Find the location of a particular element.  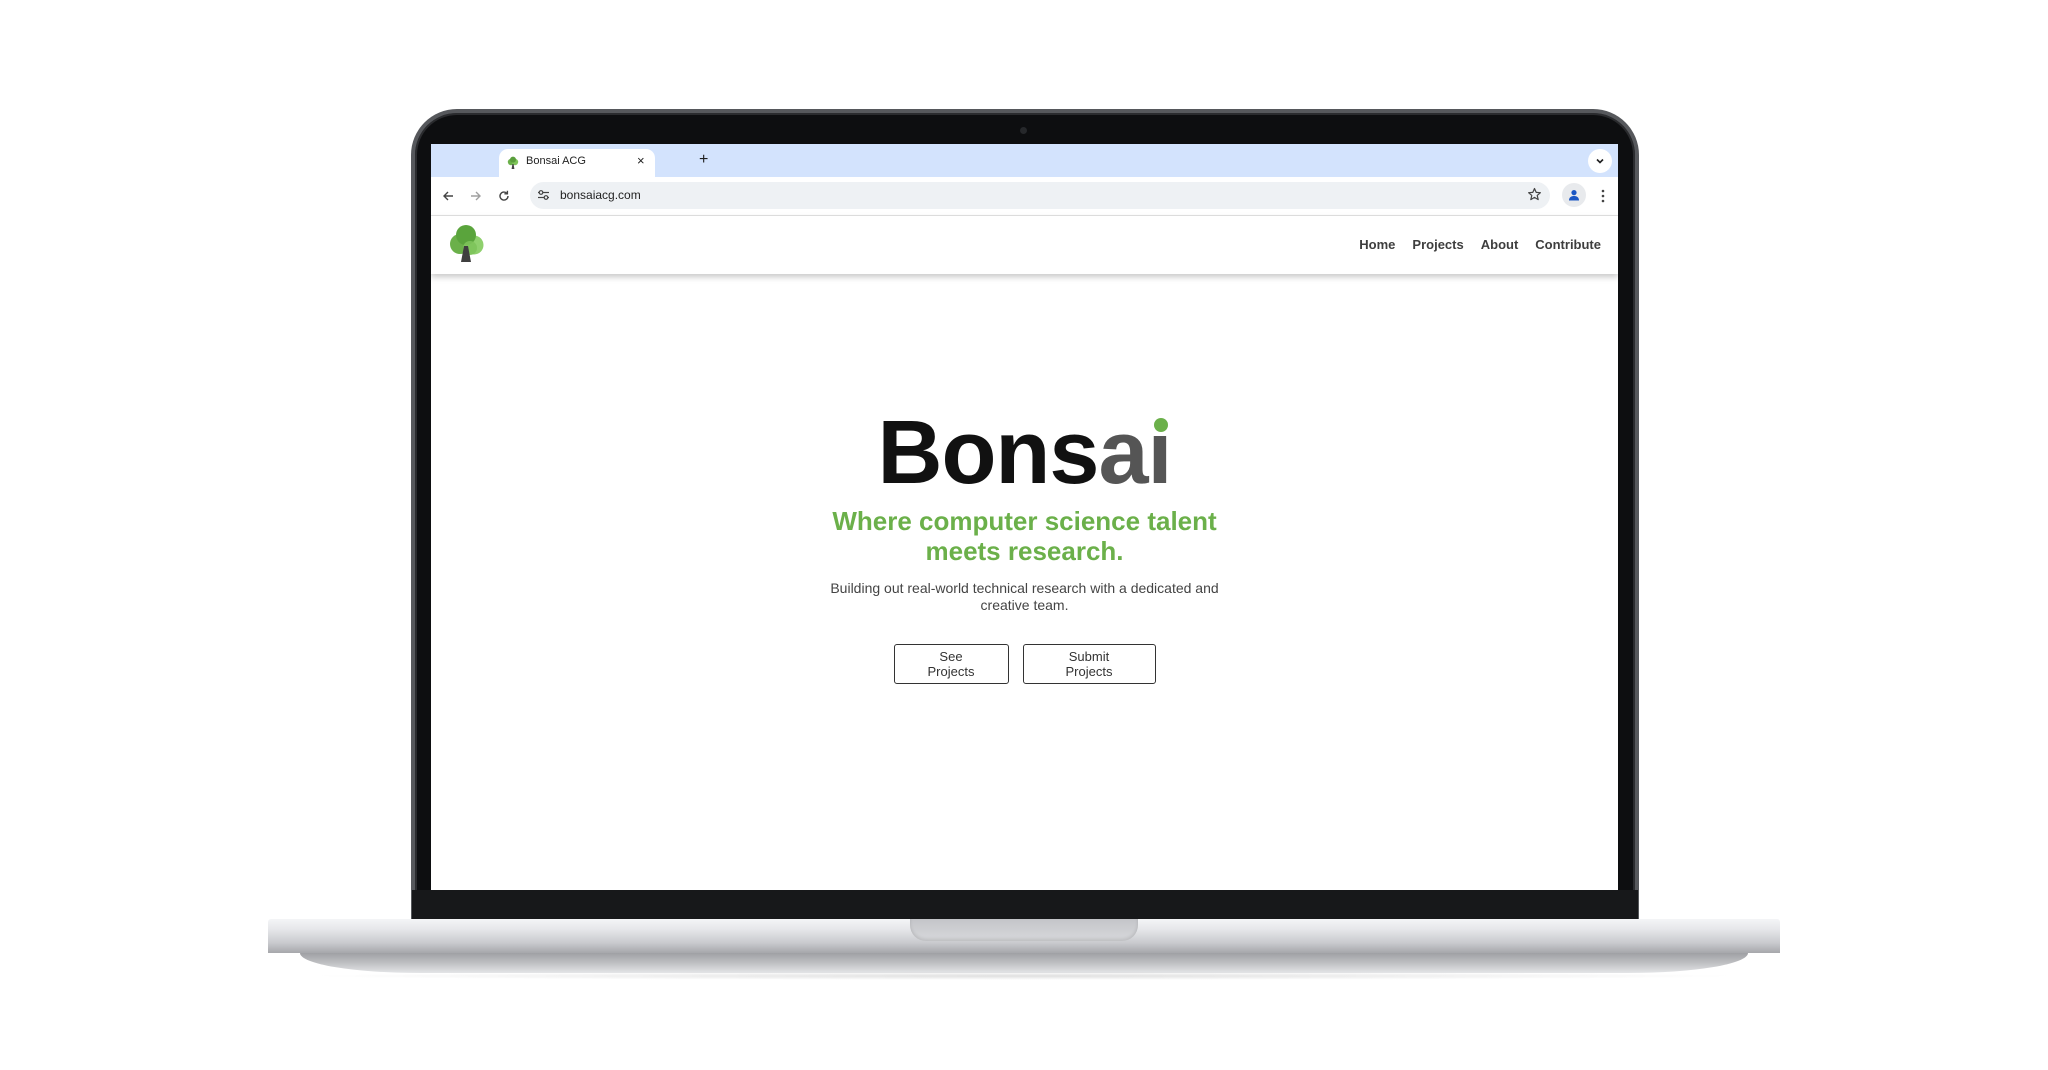

browser-toolbar: bonsaiacg.com is located at coordinates (1024, 196).